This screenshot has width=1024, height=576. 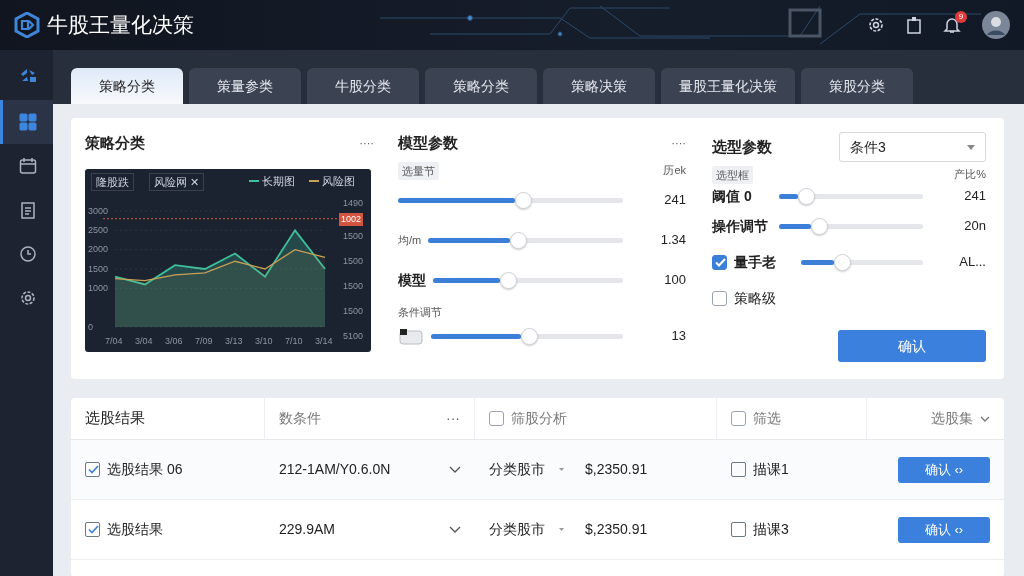 I want to click on tab: 策股分类, so click(x=857, y=86).